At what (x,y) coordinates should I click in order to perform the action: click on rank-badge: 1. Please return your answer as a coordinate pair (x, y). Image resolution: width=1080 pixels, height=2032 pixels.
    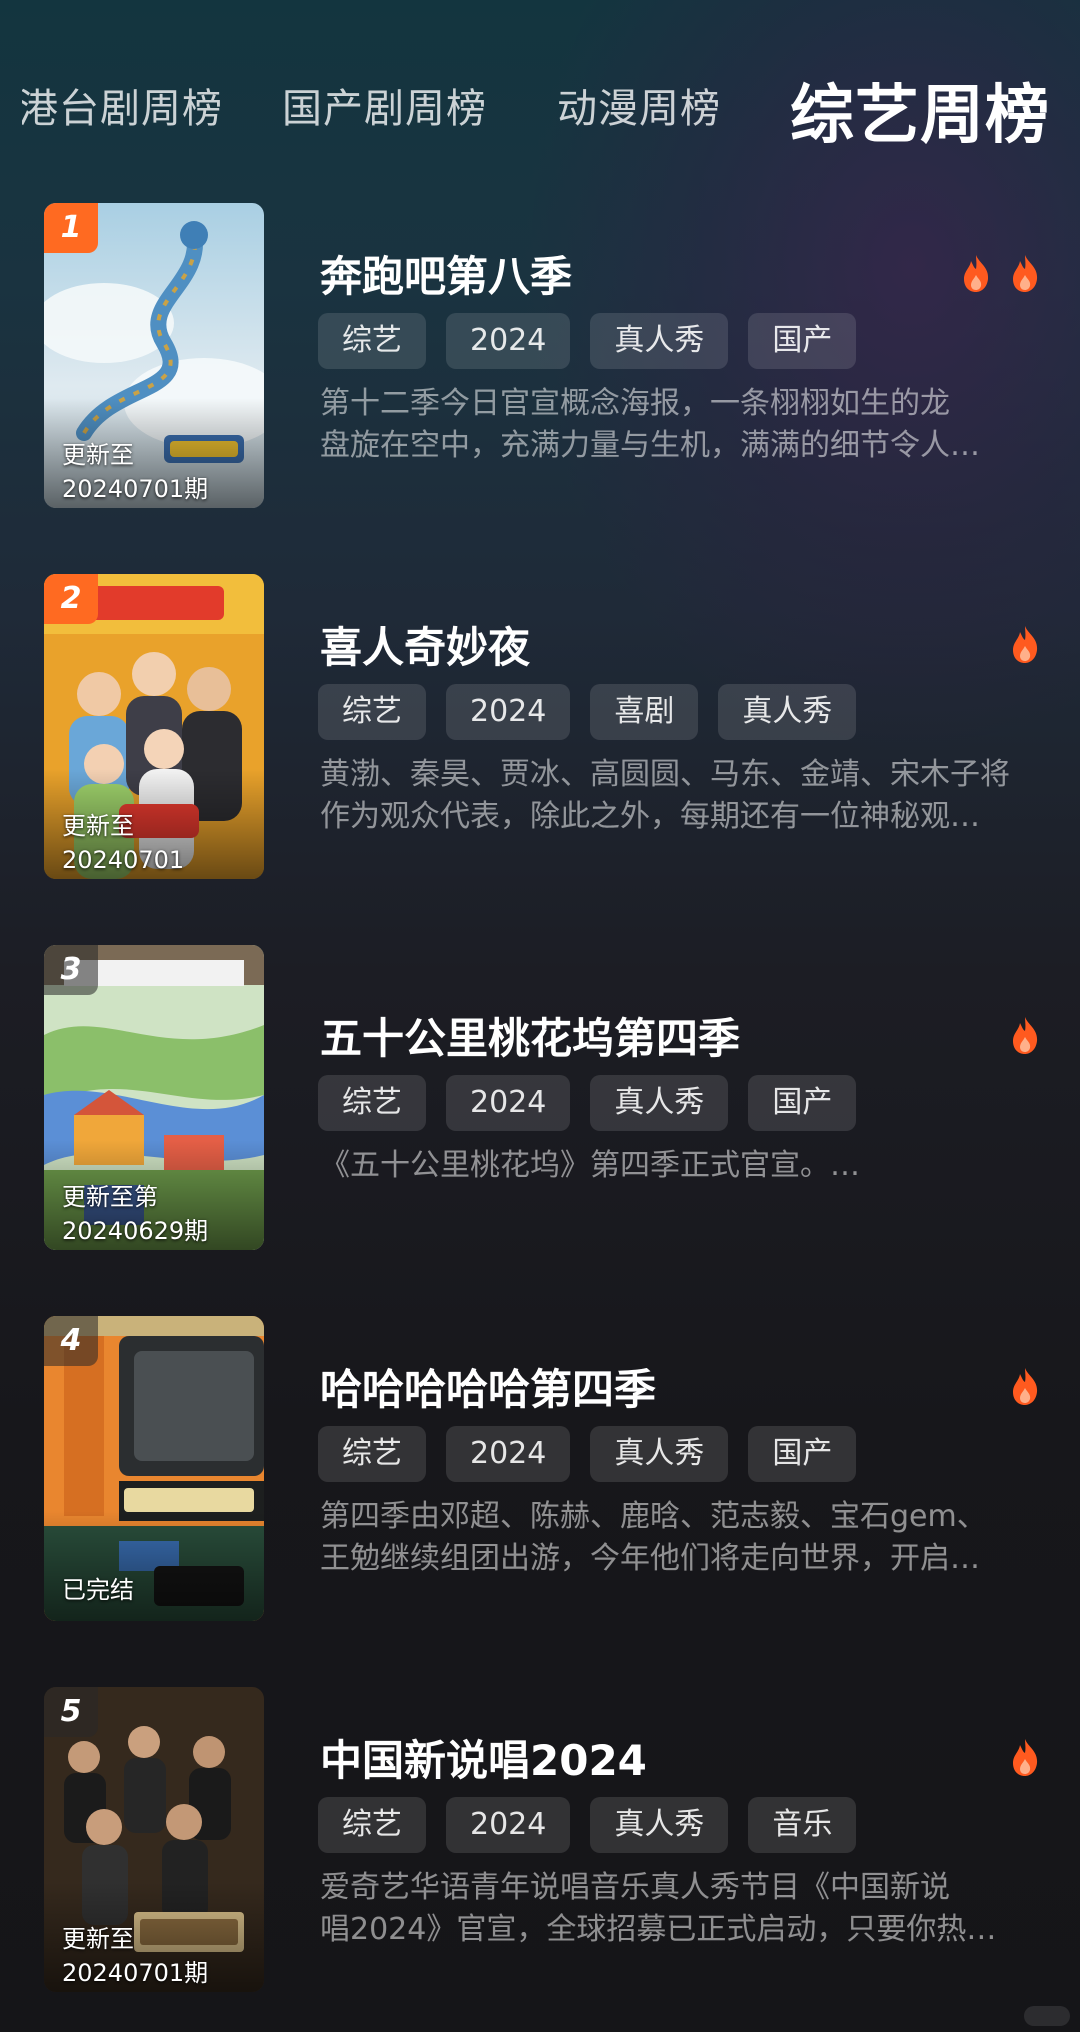
    Looking at the image, I should click on (71, 228).